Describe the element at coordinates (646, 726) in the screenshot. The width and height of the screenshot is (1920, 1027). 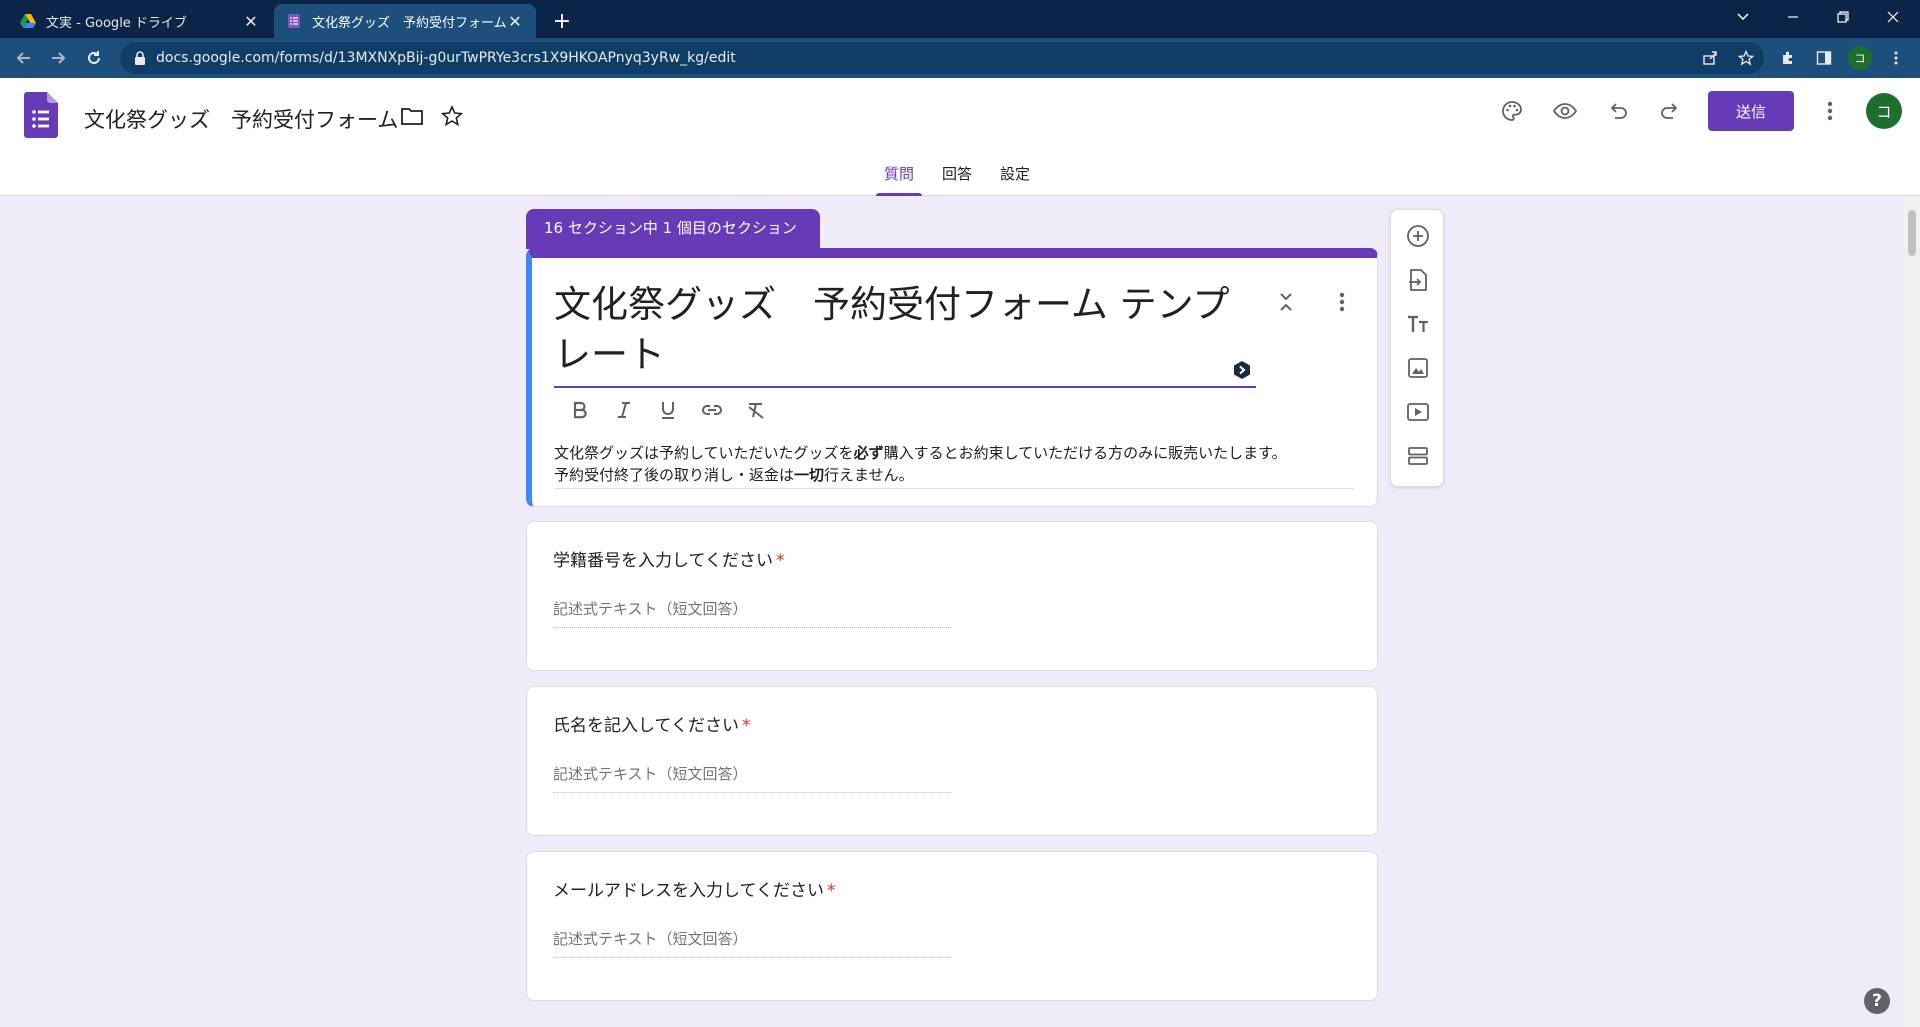
I see `question-text: 氏名を記入してください` at that location.